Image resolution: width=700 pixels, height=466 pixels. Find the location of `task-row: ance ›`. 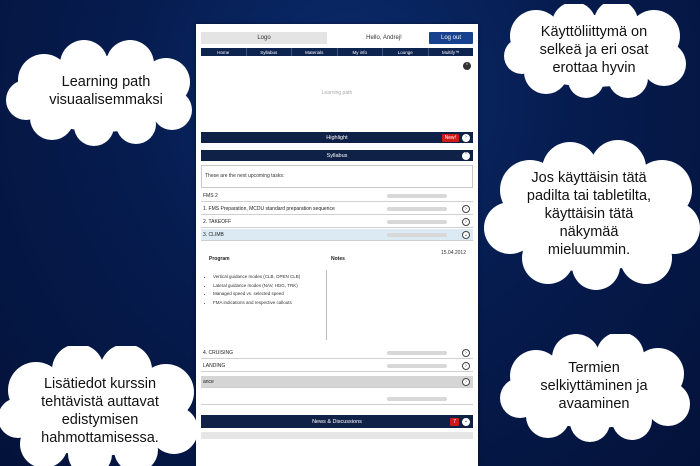

task-row: ance › is located at coordinates (337, 382).